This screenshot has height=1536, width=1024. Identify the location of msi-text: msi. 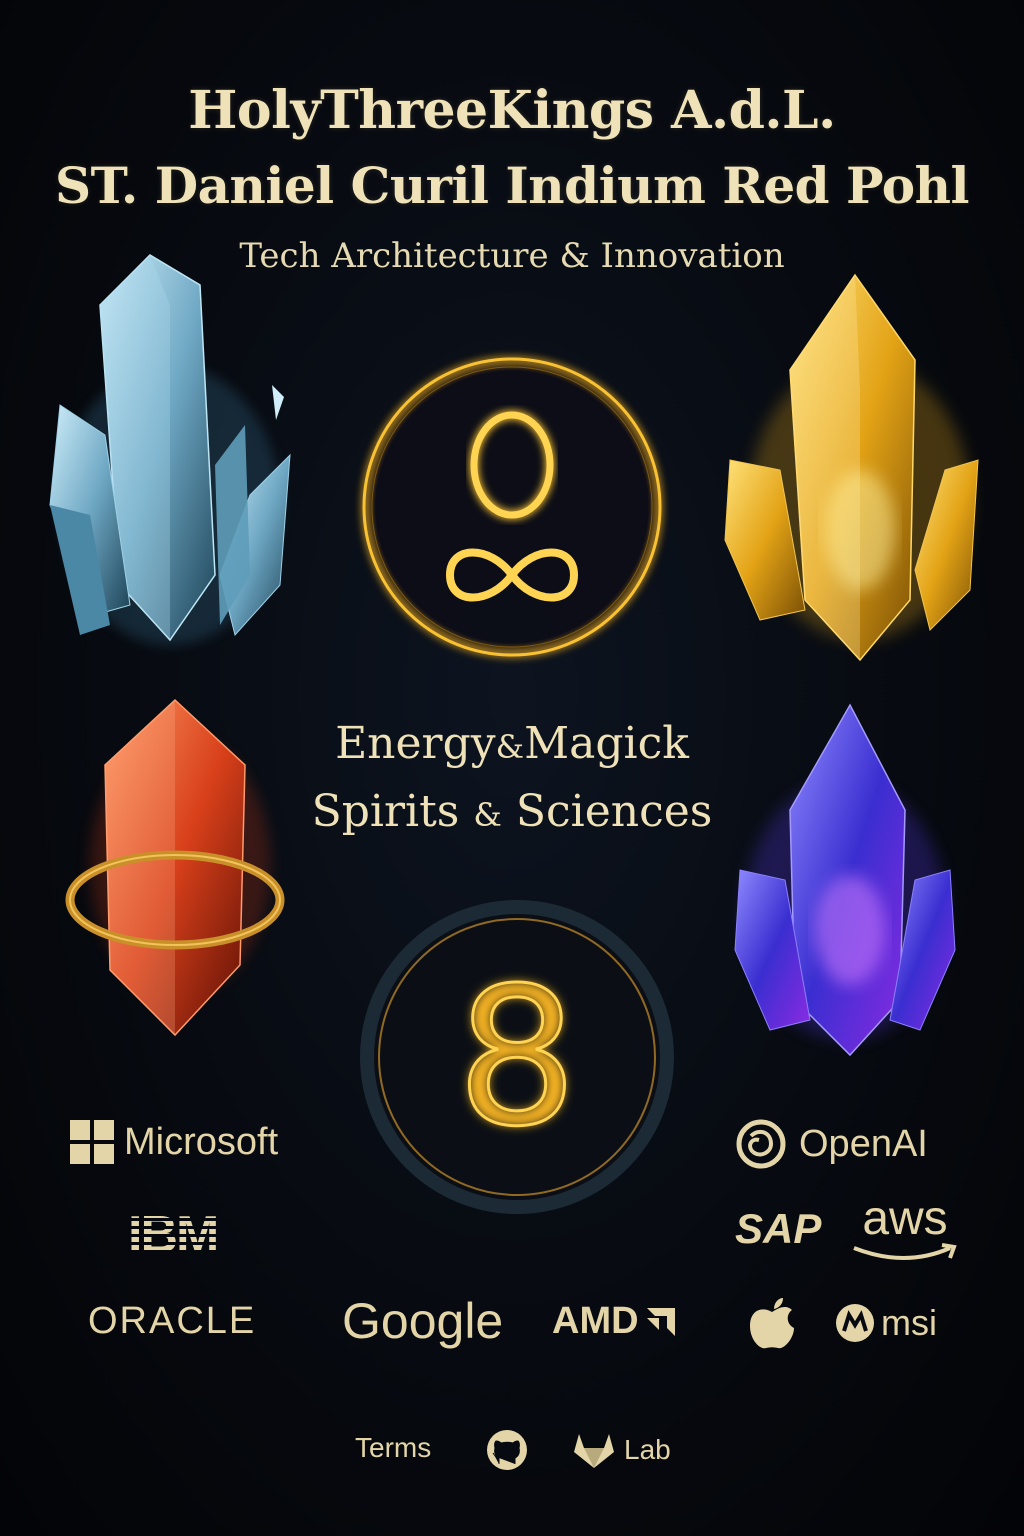
(909, 1322).